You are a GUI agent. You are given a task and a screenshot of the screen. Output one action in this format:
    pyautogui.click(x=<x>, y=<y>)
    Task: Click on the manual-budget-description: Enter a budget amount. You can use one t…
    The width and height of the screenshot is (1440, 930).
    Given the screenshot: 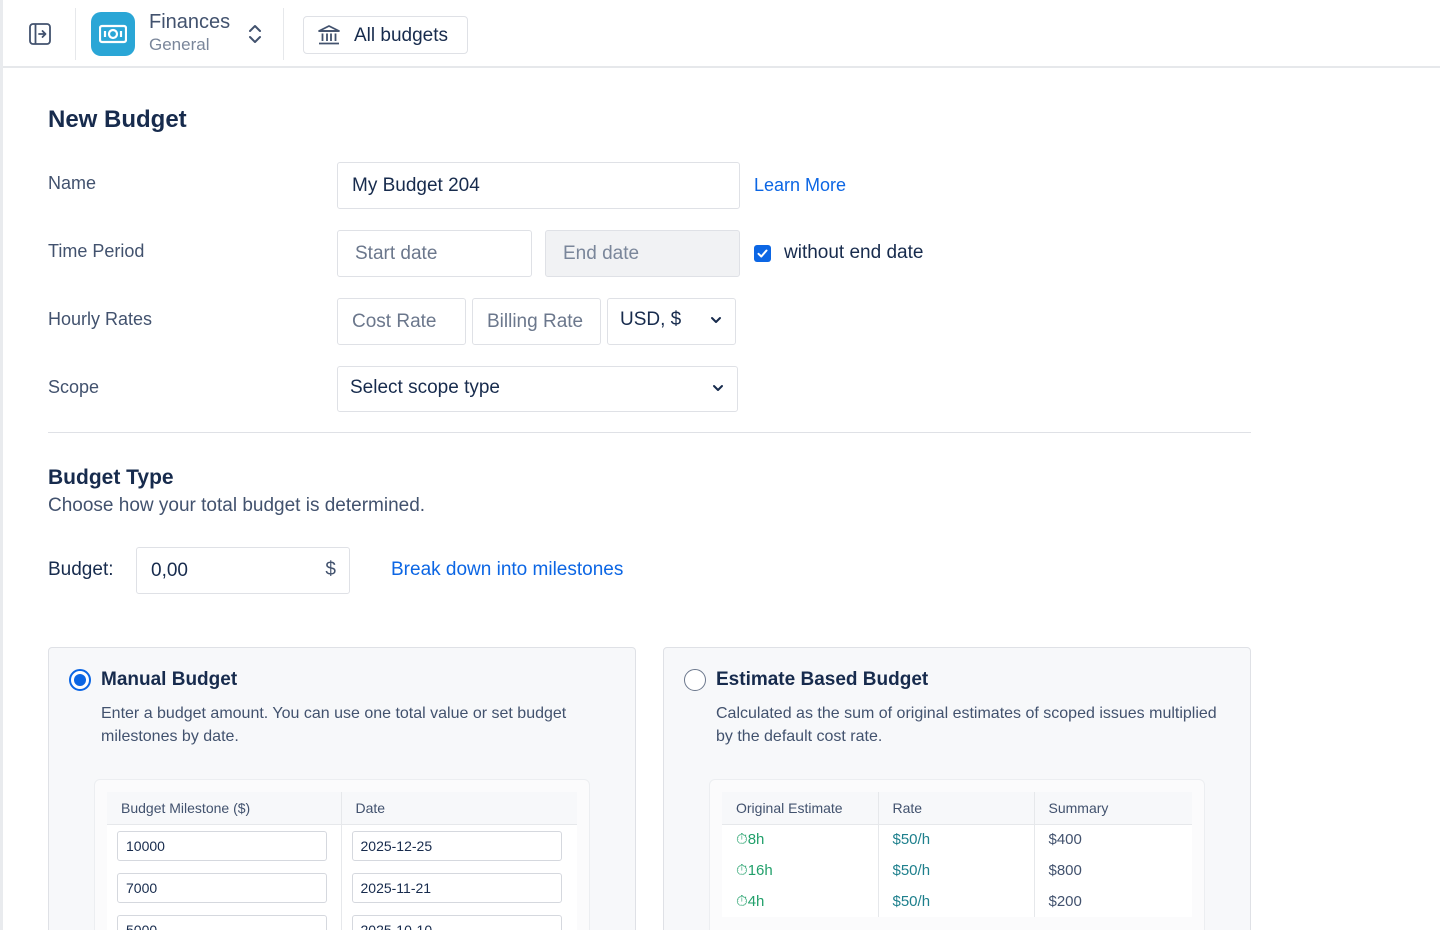 What is the action you would take?
    pyautogui.click(x=334, y=725)
    